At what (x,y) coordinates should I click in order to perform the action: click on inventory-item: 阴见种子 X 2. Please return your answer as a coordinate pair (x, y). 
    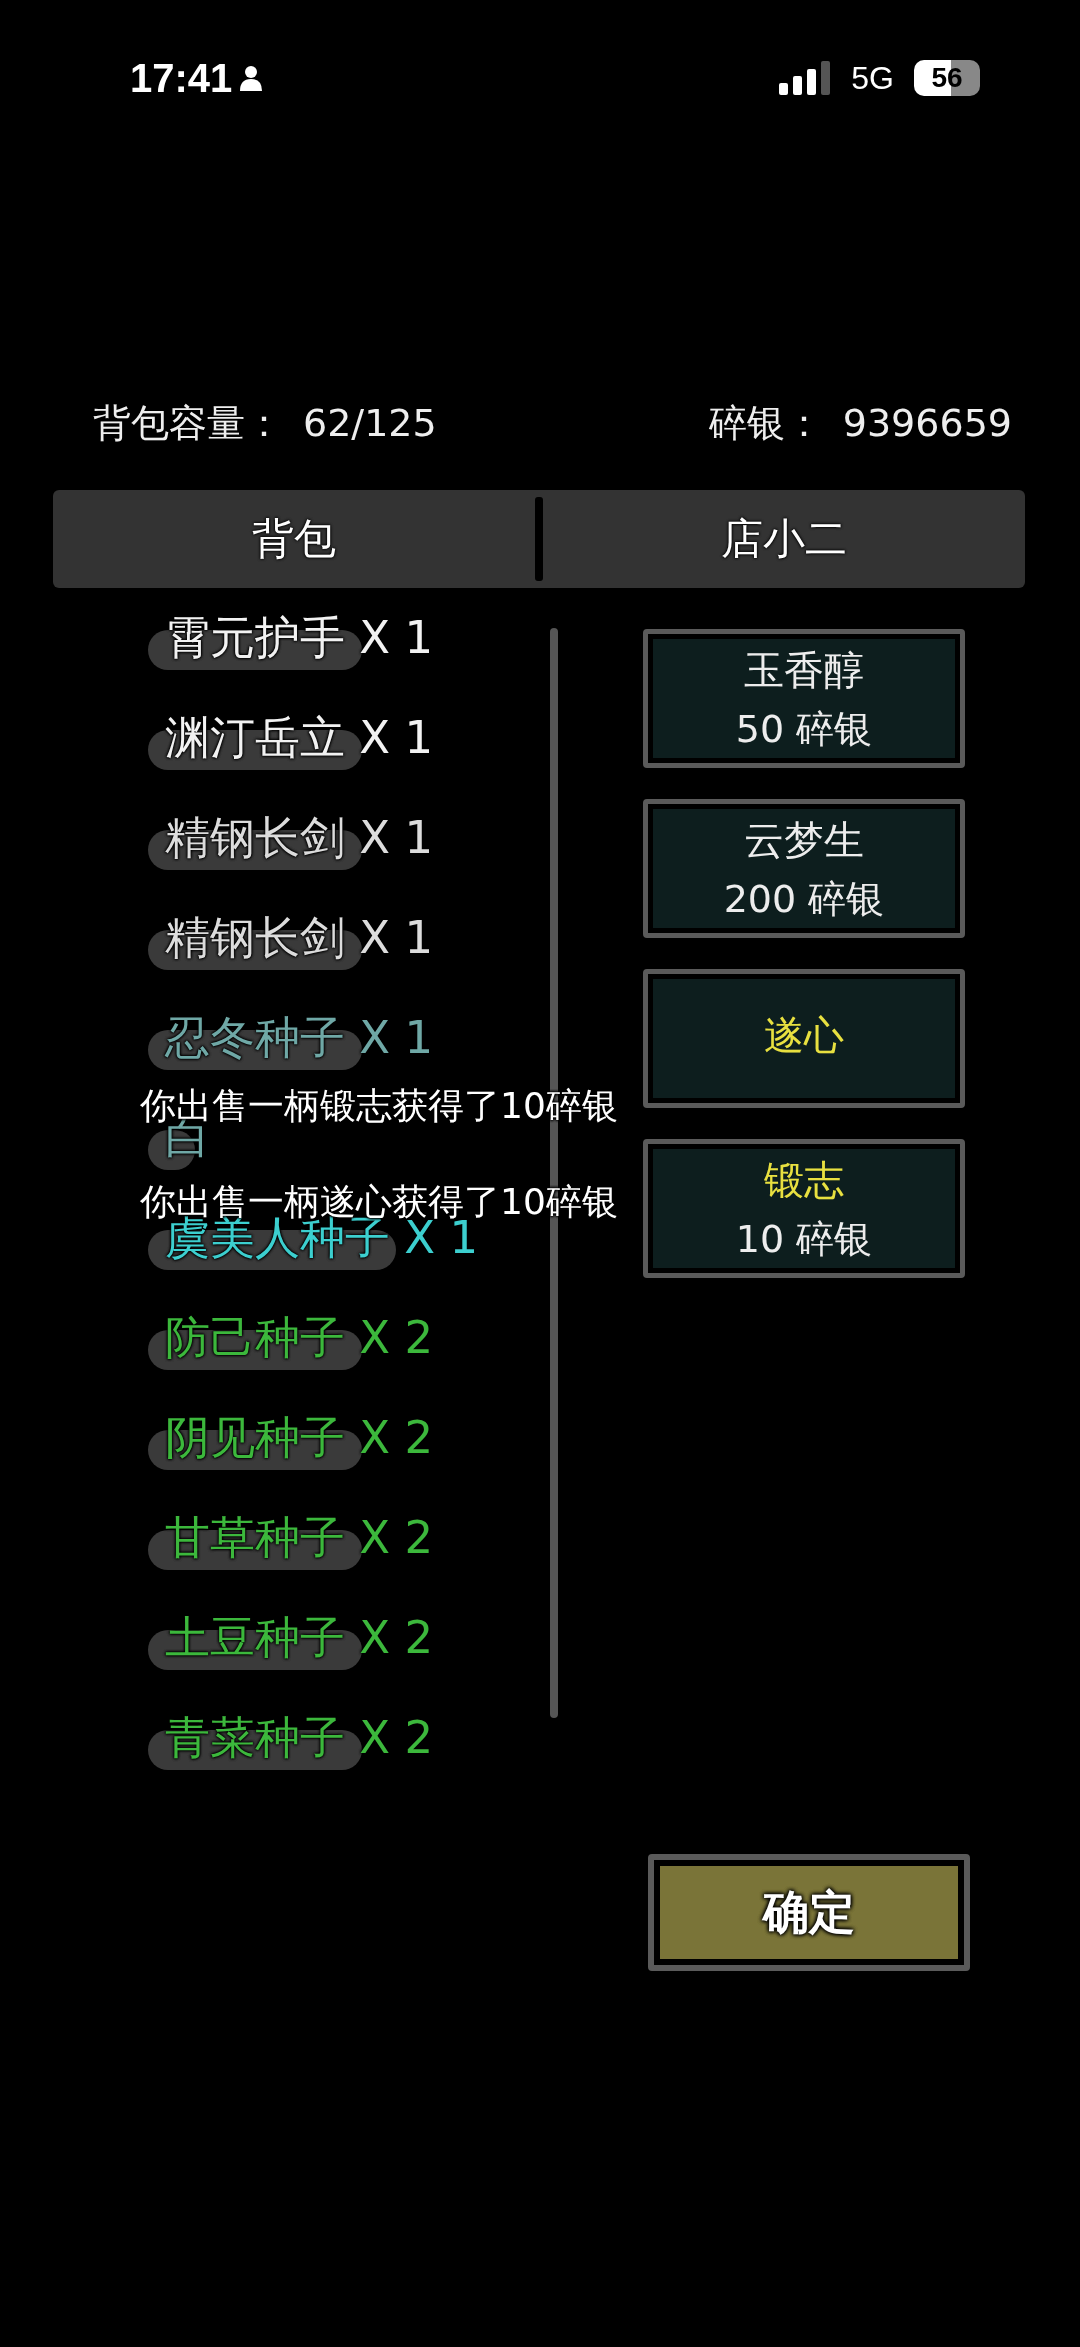
    Looking at the image, I should click on (291, 1438).